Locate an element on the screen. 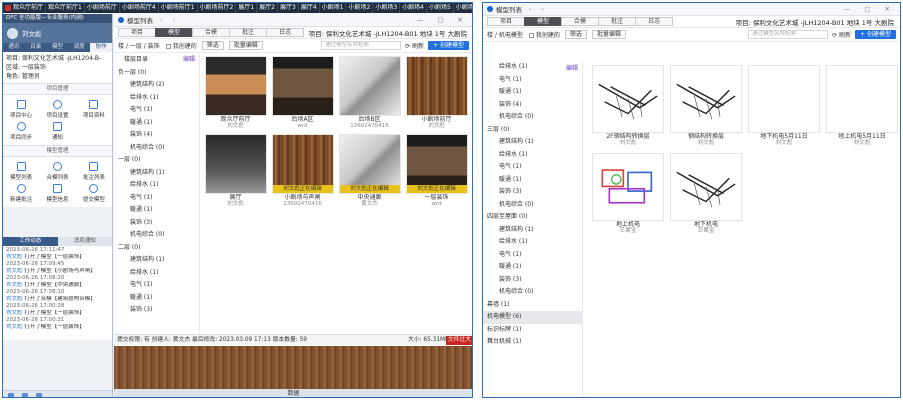  model-card-3: 地上机电5月11日 刘文彪 is located at coordinates (861, 109).